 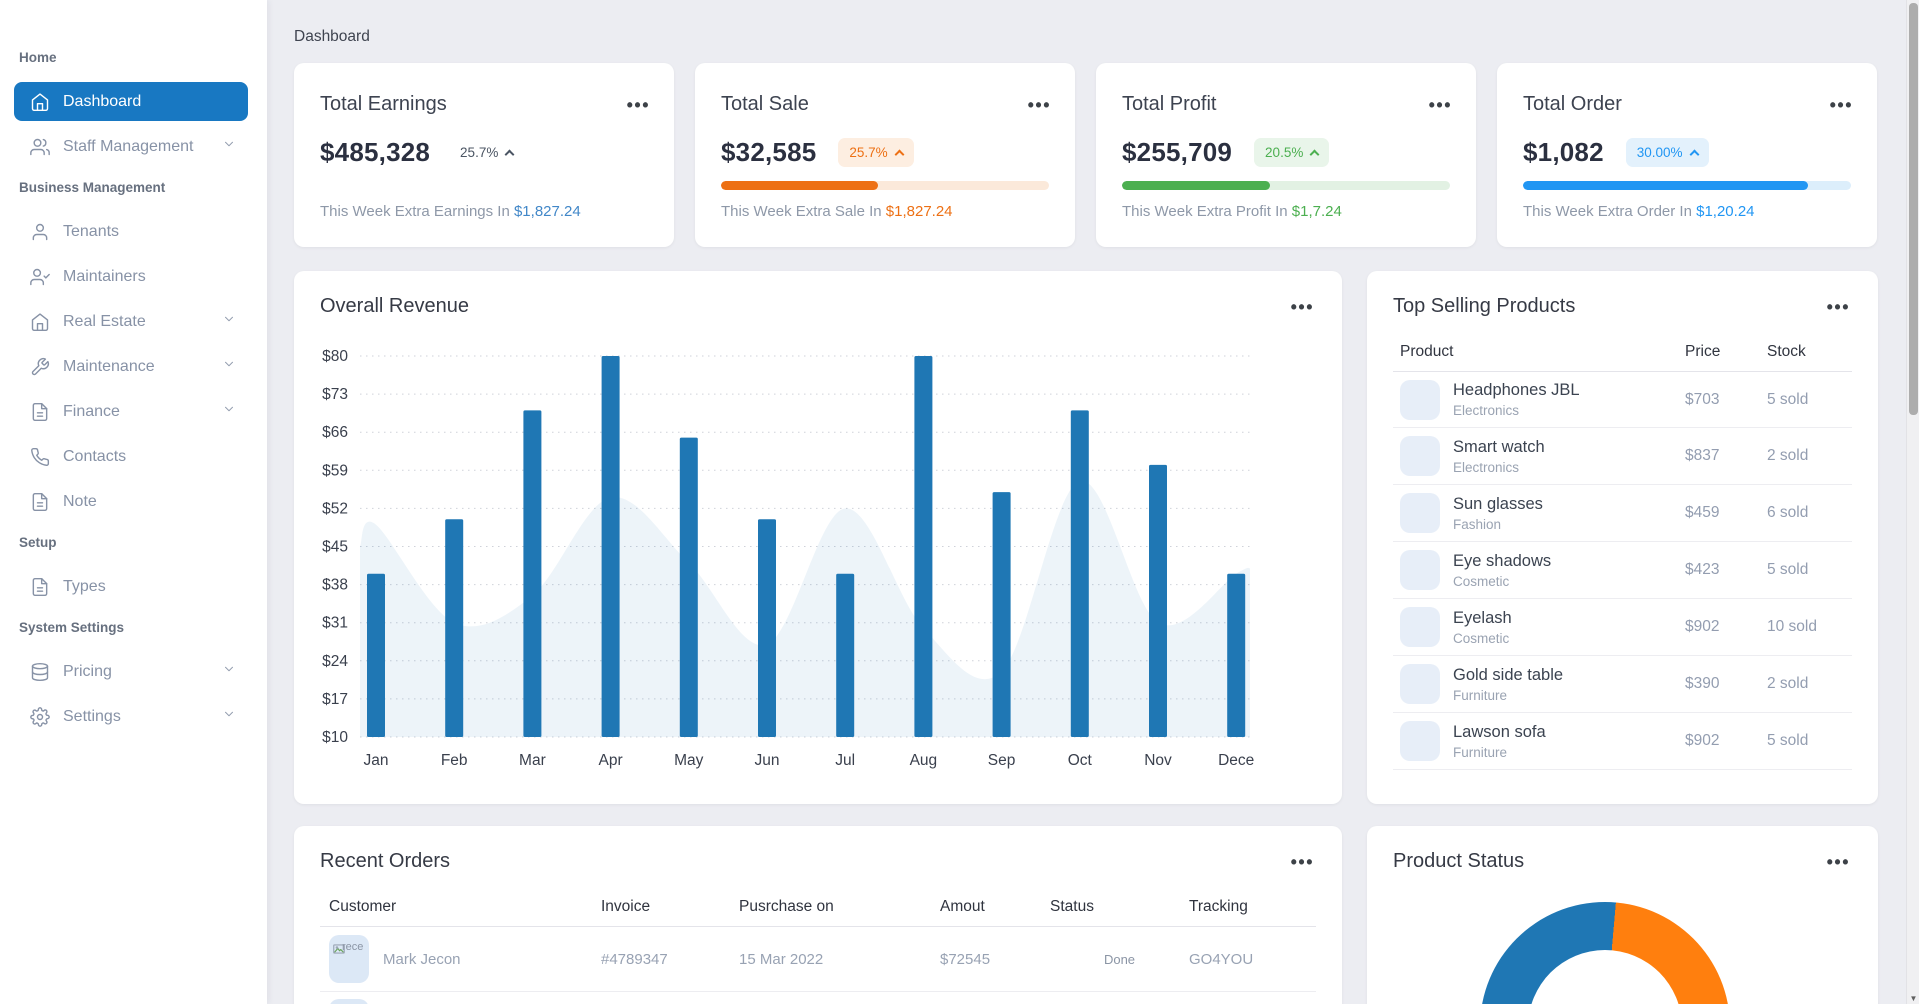 I want to click on product-name: Sun glasses, so click(x=1498, y=503).